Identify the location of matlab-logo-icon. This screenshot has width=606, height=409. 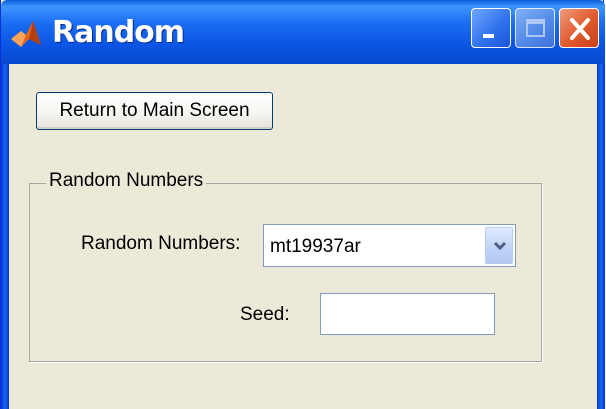
(26, 34).